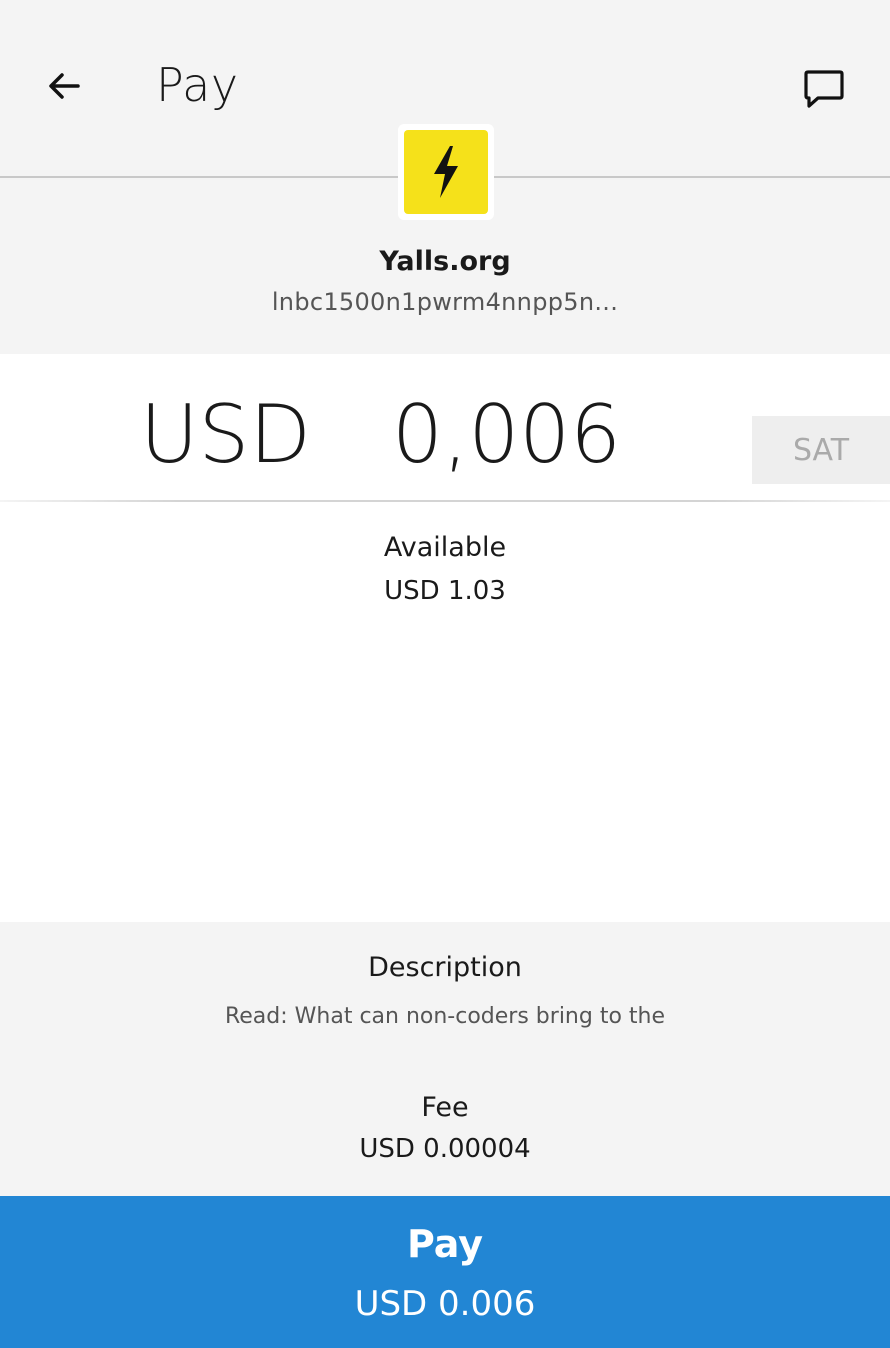  Describe the element at coordinates (445, 1107) in the screenshot. I see `fee-label: Fee` at that location.